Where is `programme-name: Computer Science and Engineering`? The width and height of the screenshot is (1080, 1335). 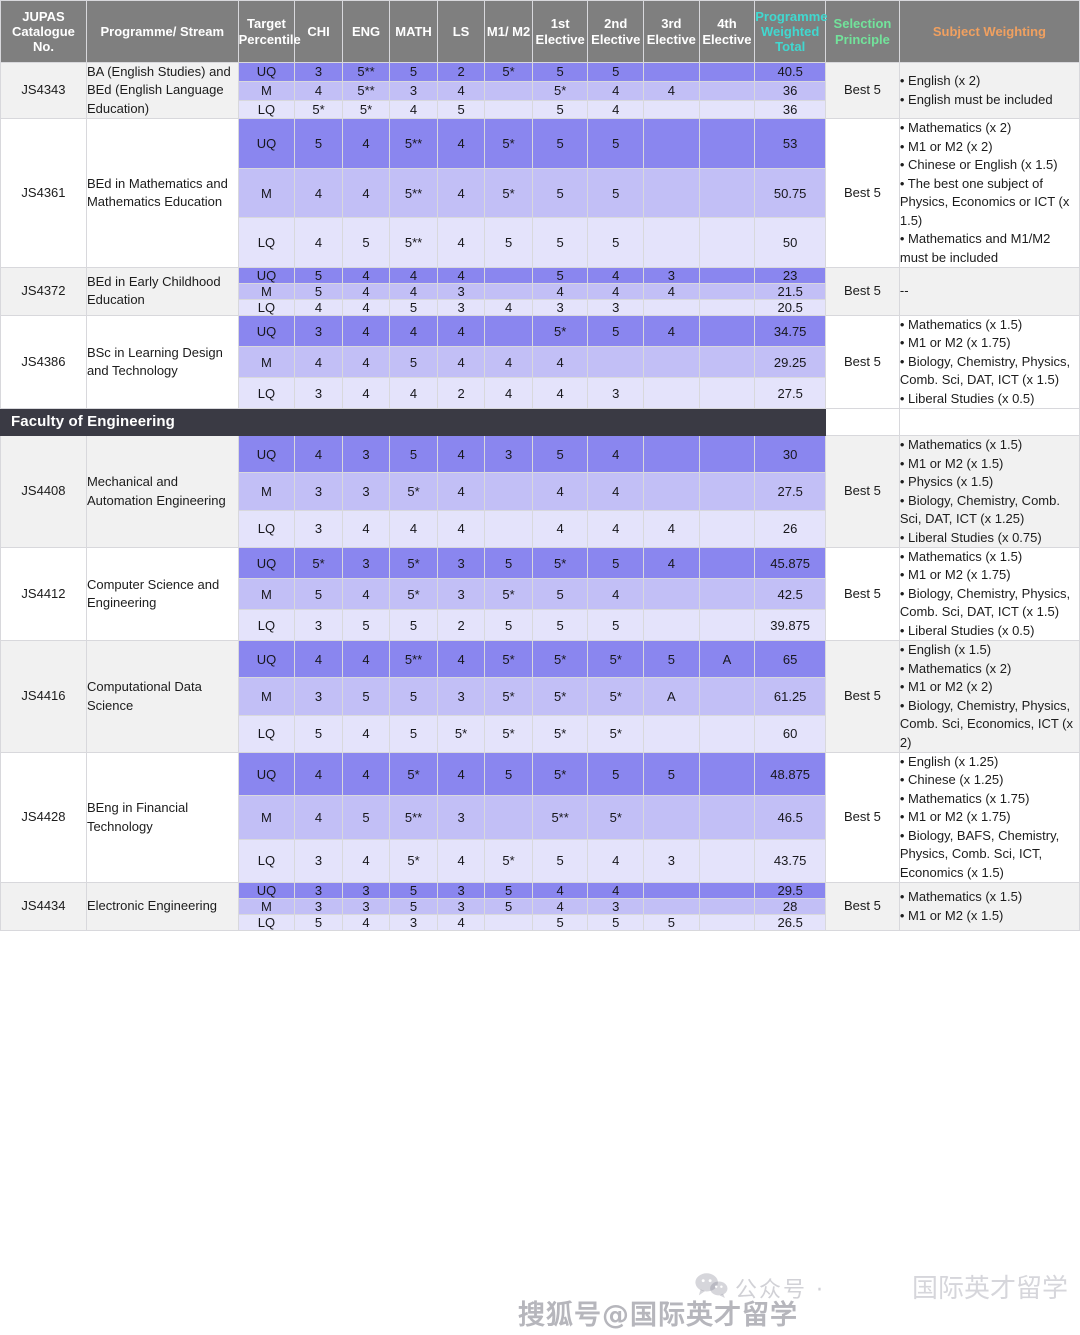
programme-name: Computer Science and Engineering is located at coordinates (162, 594).